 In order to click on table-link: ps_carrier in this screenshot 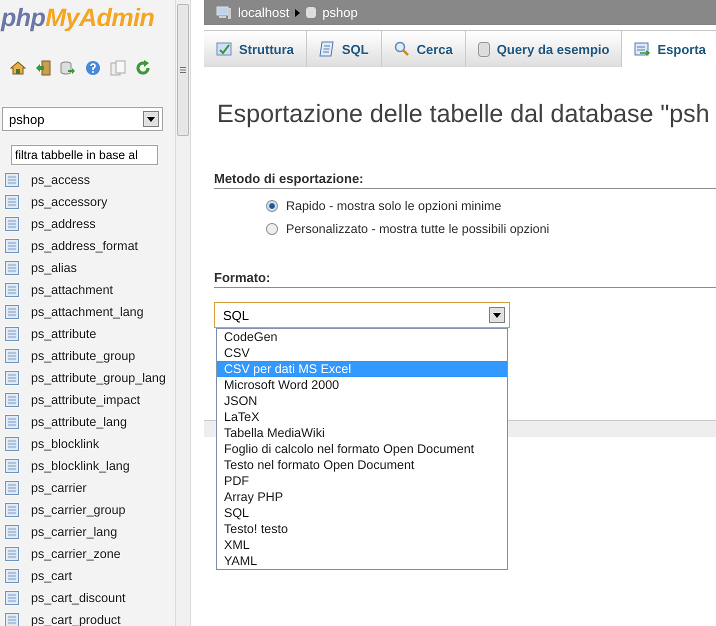, I will do `click(59, 488)`.